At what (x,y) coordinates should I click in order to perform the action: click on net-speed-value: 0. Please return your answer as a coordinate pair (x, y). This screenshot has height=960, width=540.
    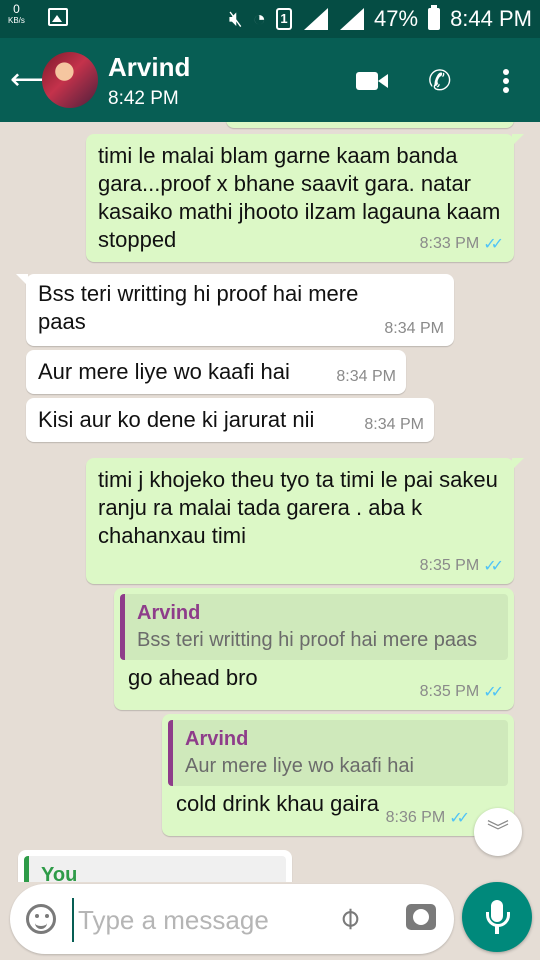
    Looking at the image, I should click on (16, 9).